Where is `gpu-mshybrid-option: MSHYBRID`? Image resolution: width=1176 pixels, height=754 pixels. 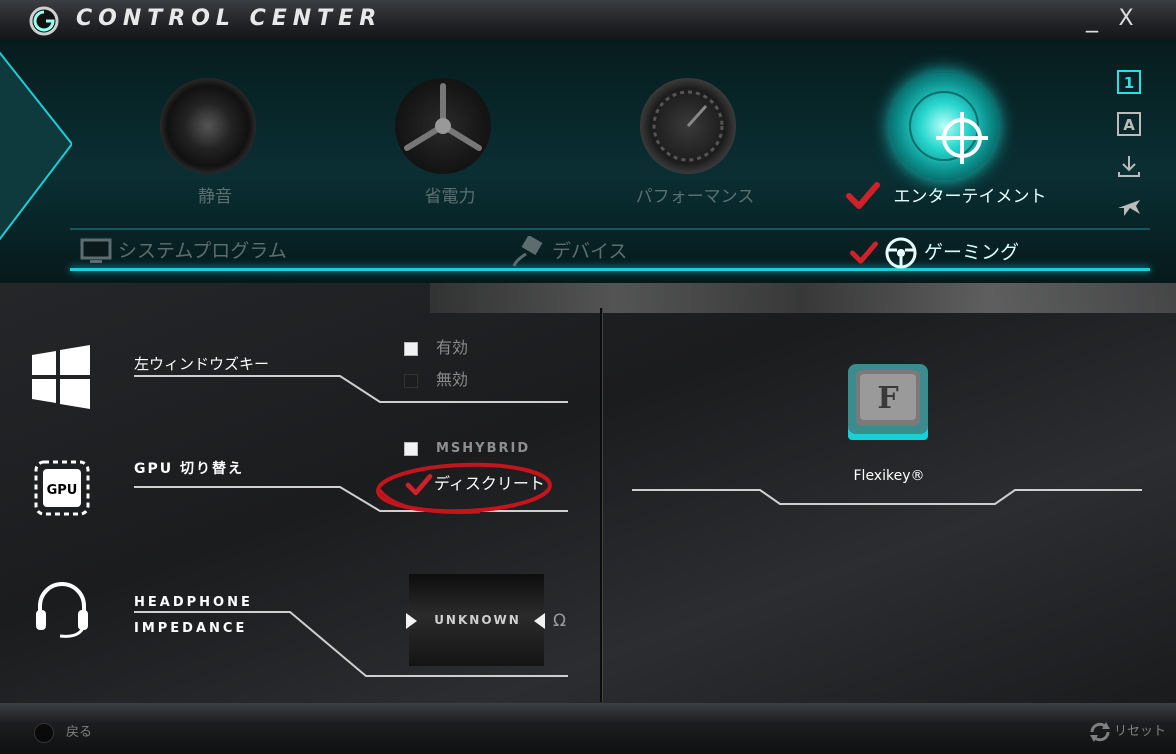 gpu-mshybrid-option: MSHYBRID is located at coordinates (467, 448).